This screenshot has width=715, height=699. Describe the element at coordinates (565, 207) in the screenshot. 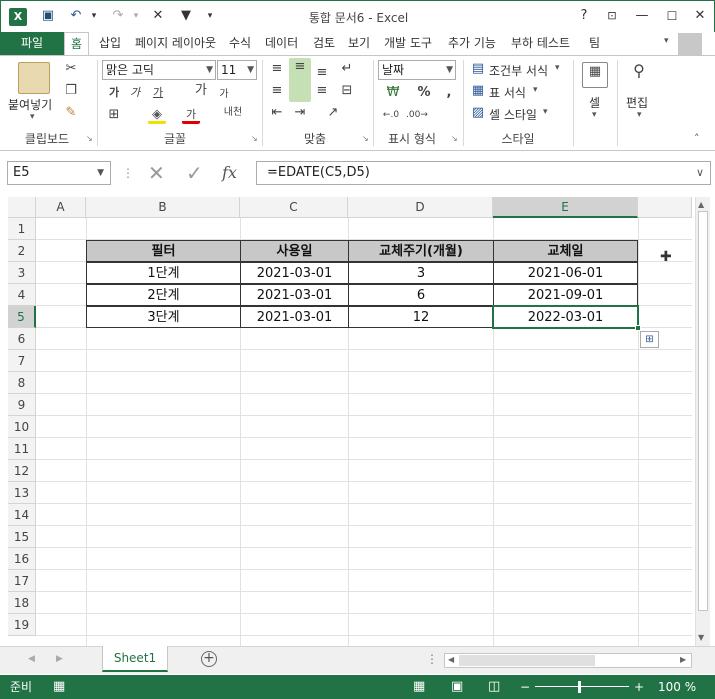

I see `column-header-e: E` at that location.